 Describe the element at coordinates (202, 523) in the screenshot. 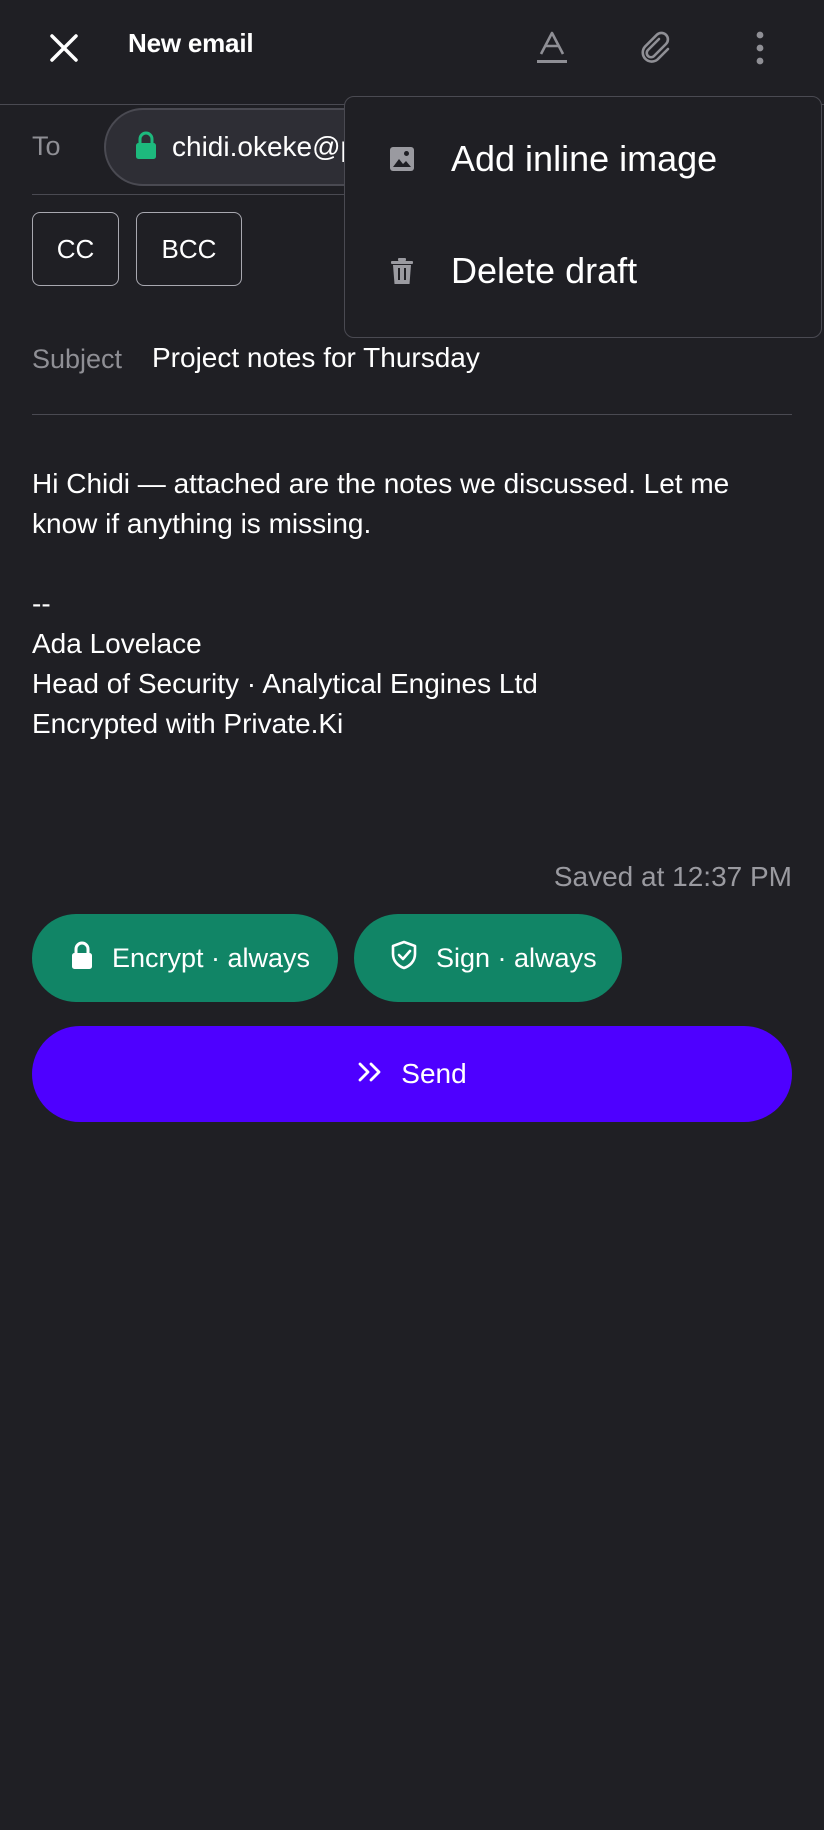

I see `body-line: know if anything is missing.` at that location.